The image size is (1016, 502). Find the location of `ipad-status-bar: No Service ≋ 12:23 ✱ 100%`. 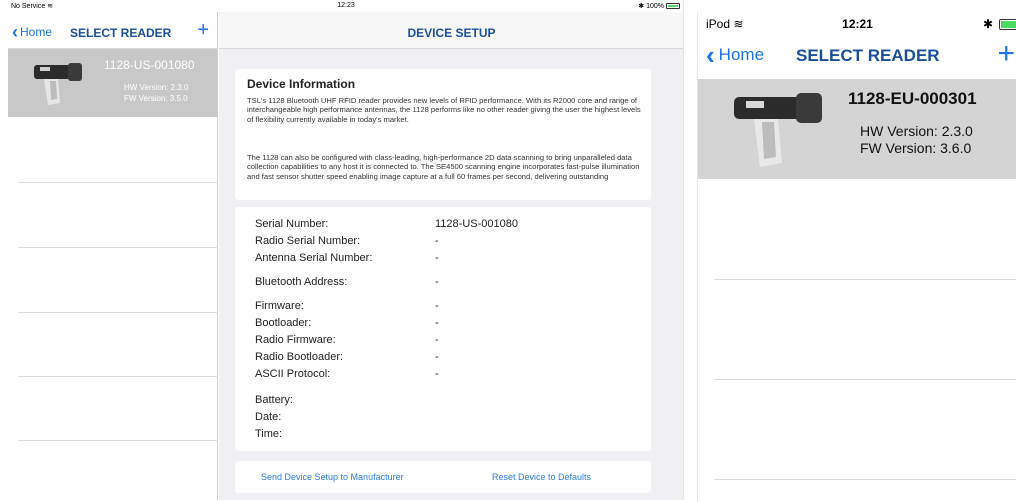

ipad-status-bar: No Service ≋ 12:23 ✱ 100% is located at coordinates (345, 6).